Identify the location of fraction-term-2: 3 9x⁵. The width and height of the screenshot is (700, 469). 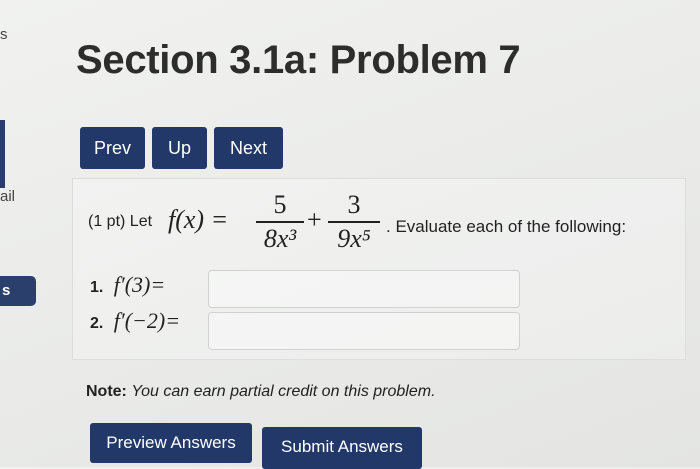
(354, 222).